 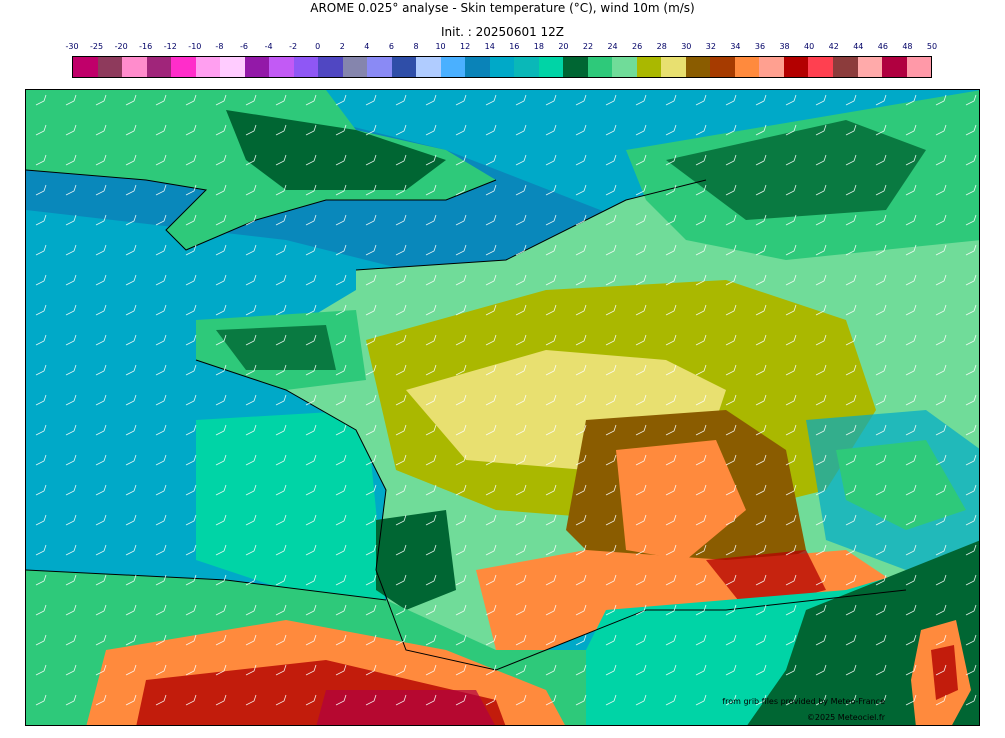 What do you see at coordinates (367, 46) in the screenshot?
I see `scale-tick-label: 4` at bounding box center [367, 46].